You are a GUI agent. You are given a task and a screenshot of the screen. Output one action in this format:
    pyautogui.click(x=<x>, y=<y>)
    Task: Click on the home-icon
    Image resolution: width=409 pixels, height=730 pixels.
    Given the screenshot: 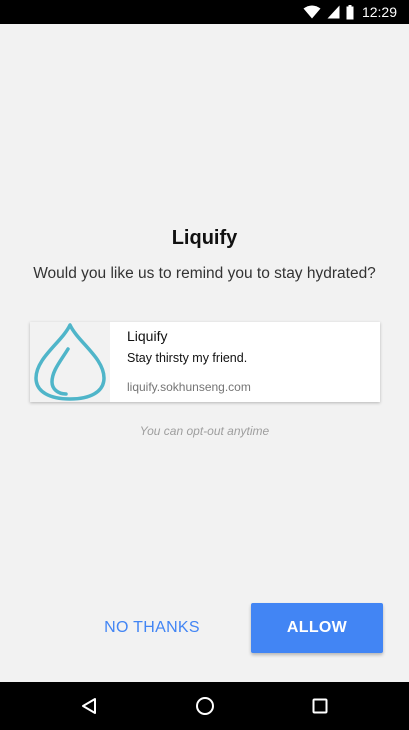 What is the action you would take?
    pyautogui.click(x=205, y=706)
    